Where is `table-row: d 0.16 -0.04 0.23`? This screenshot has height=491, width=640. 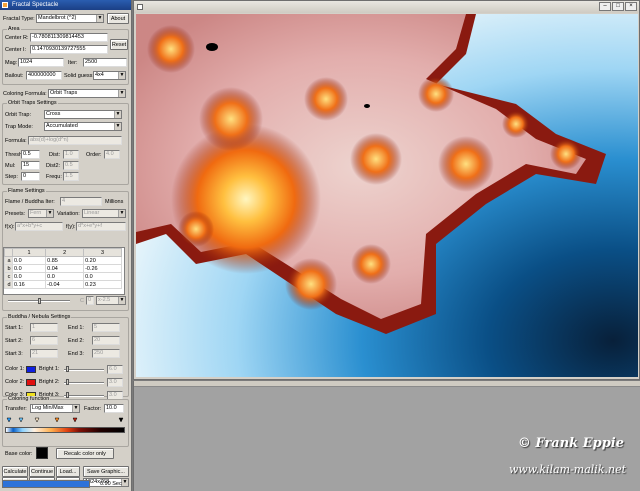 table-row: d 0.16 -0.04 0.23 is located at coordinates (63, 284).